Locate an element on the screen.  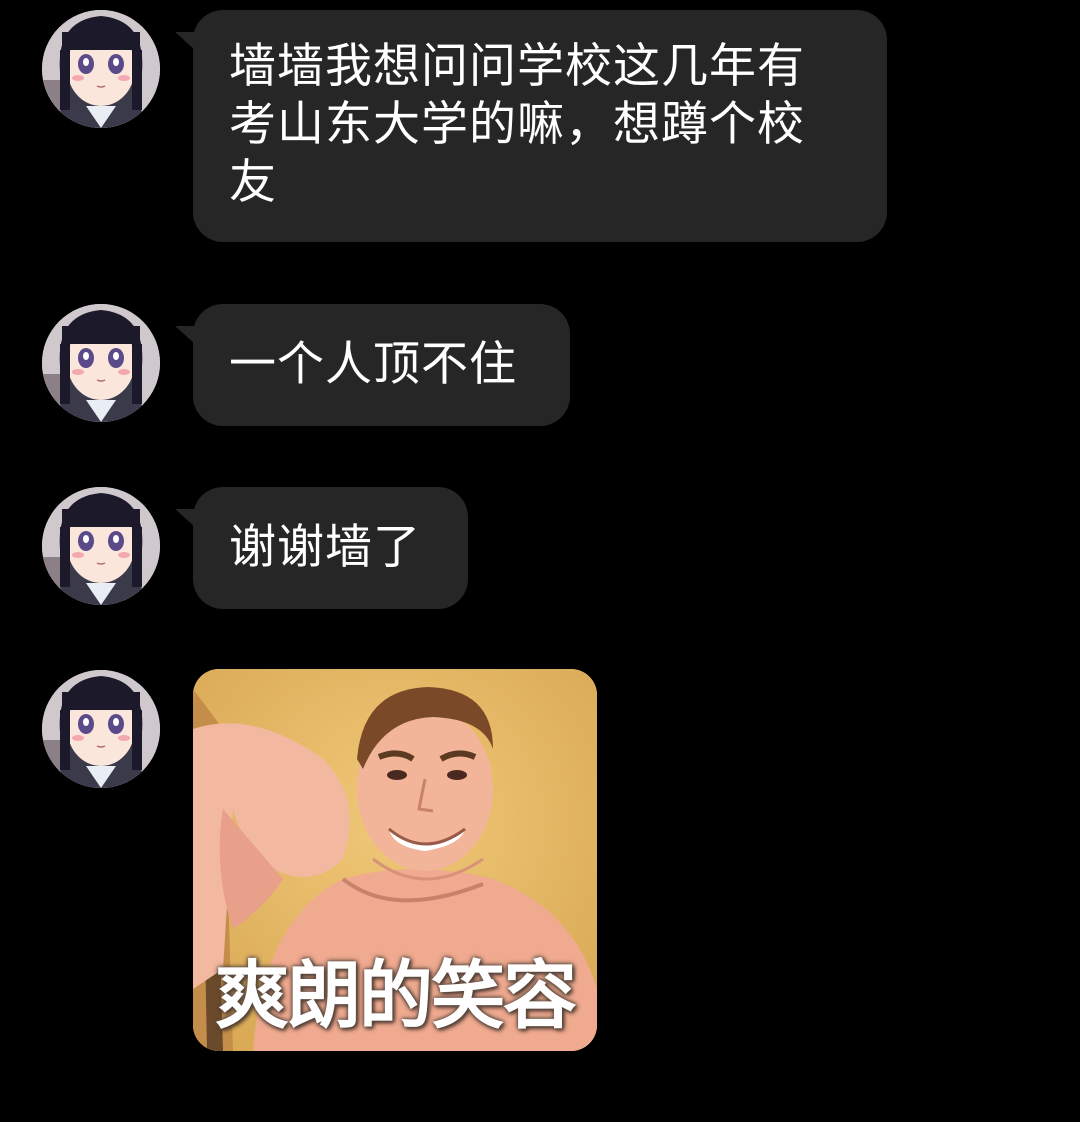
message-bubble: 谢谢墙了 is located at coordinates (321, 548).